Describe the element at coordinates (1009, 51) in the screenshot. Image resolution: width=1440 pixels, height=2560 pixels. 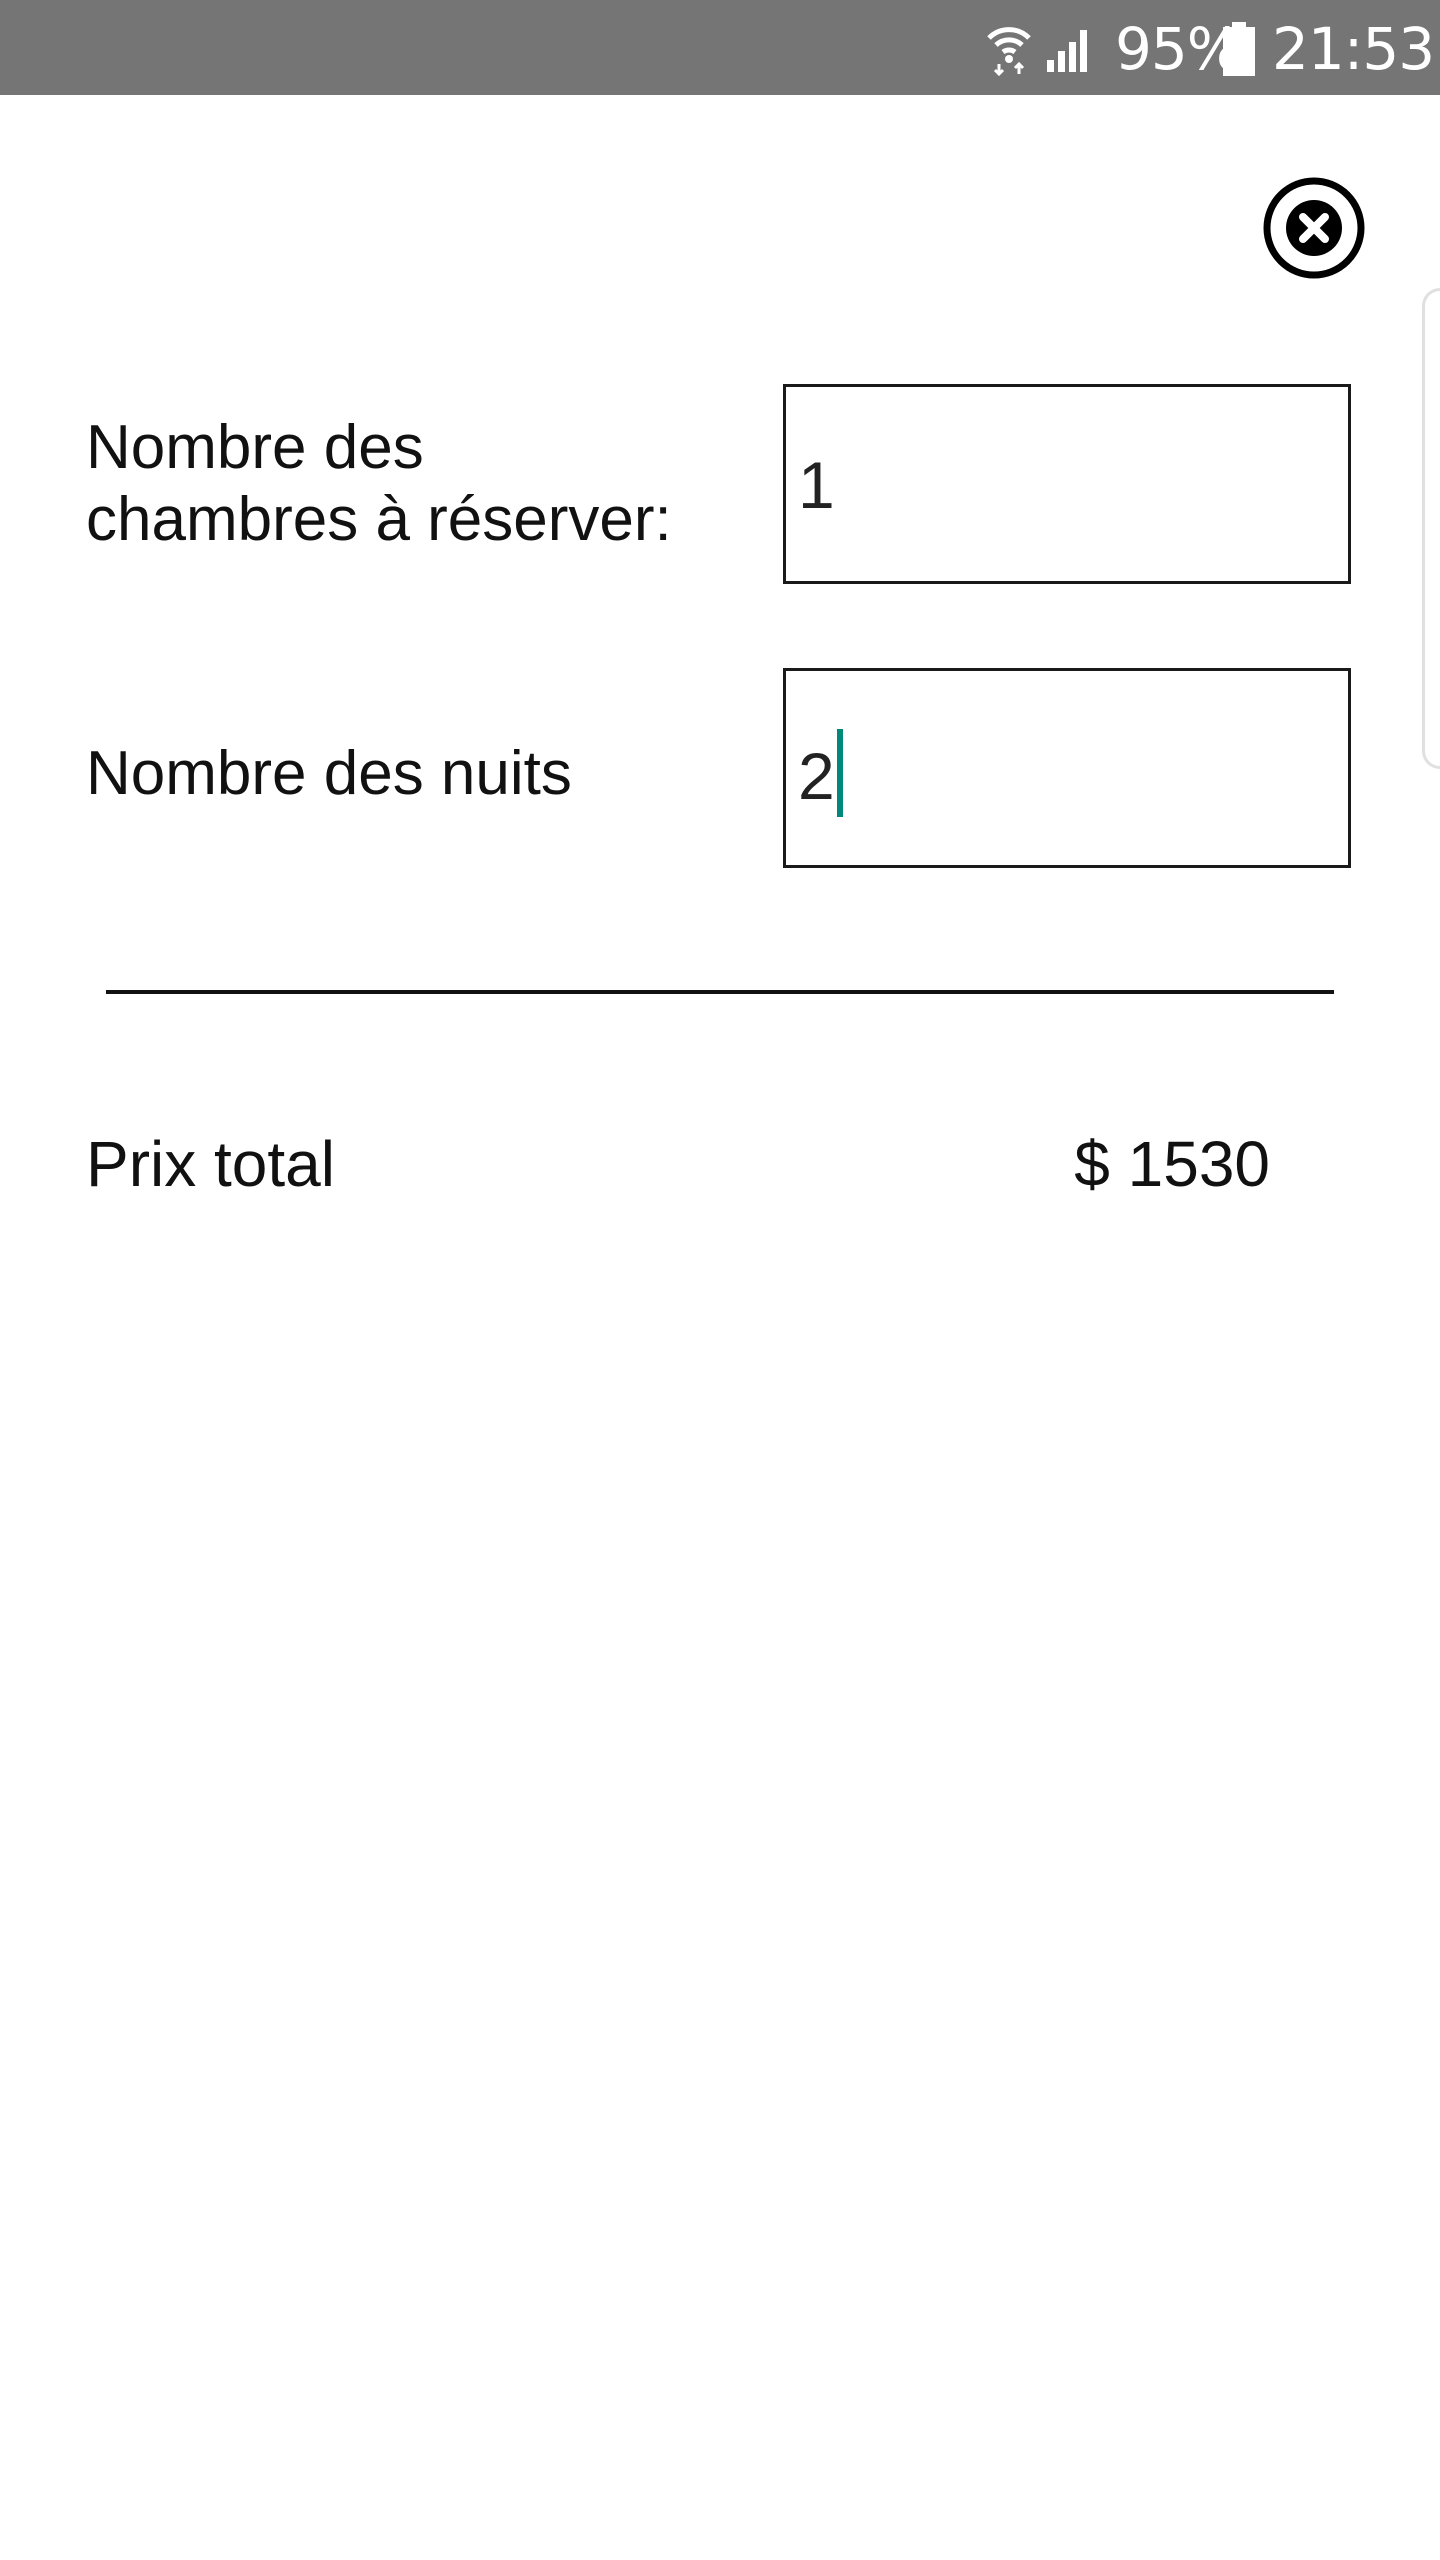
I see `wifi-icon` at that location.